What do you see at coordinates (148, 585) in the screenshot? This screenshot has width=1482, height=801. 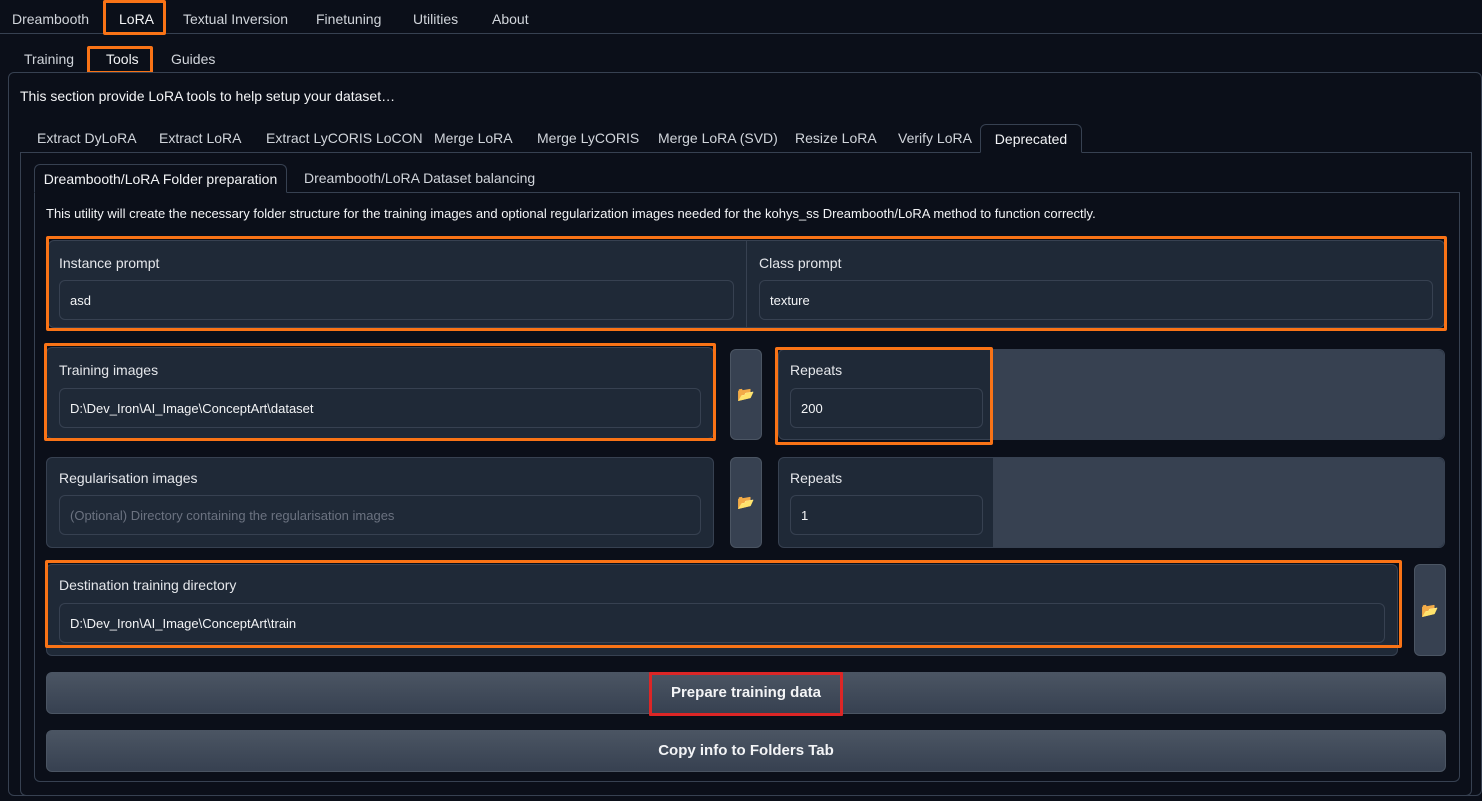 I see `destination-label: Destination training directory` at bounding box center [148, 585].